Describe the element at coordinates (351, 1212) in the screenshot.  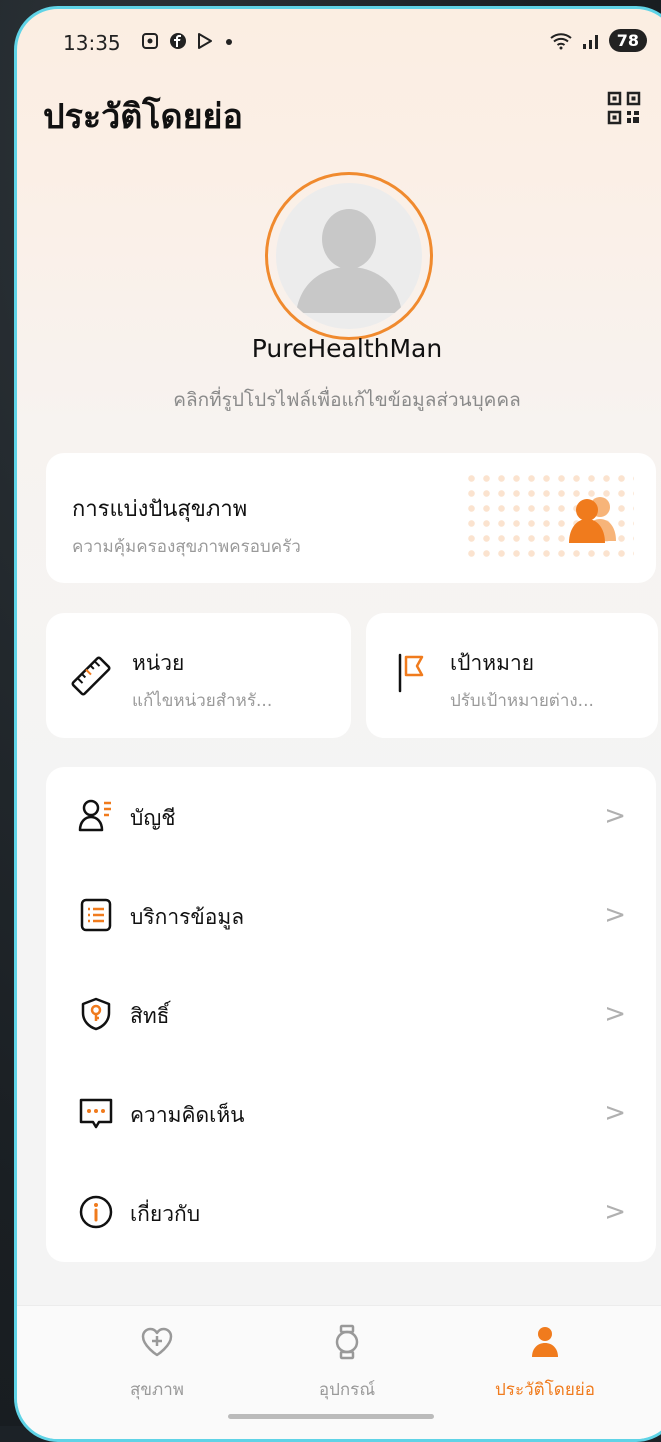
I see `menu-item-about: เกี่ยวกับ >` at that location.